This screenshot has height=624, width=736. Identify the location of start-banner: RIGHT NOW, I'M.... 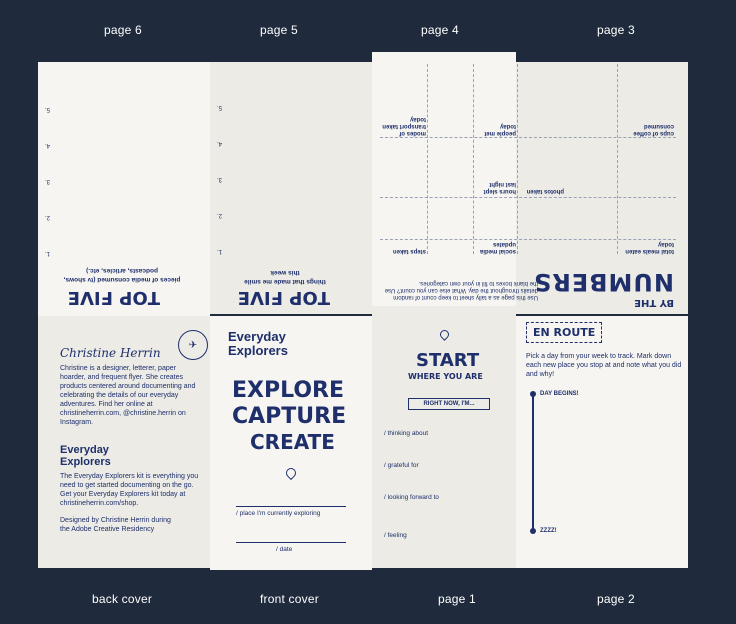
(449, 404).